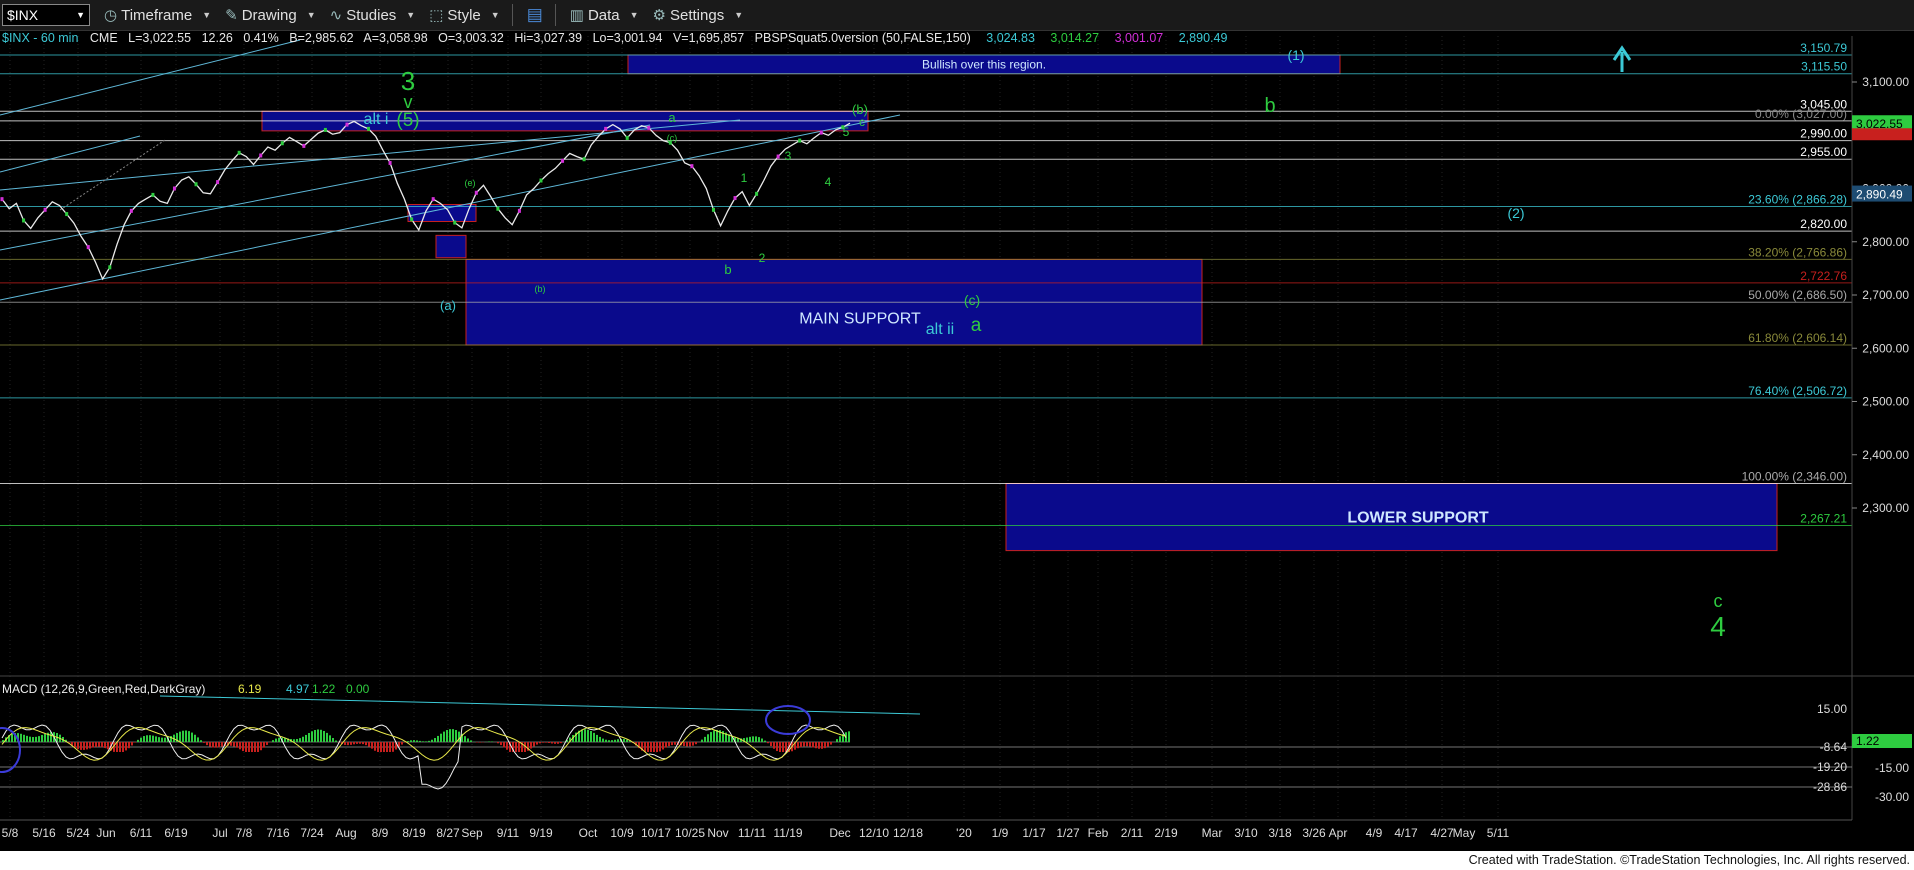  Describe the element at coordinates (470, 183) in the screenshot. I see `wave-label: (e)` at that location.